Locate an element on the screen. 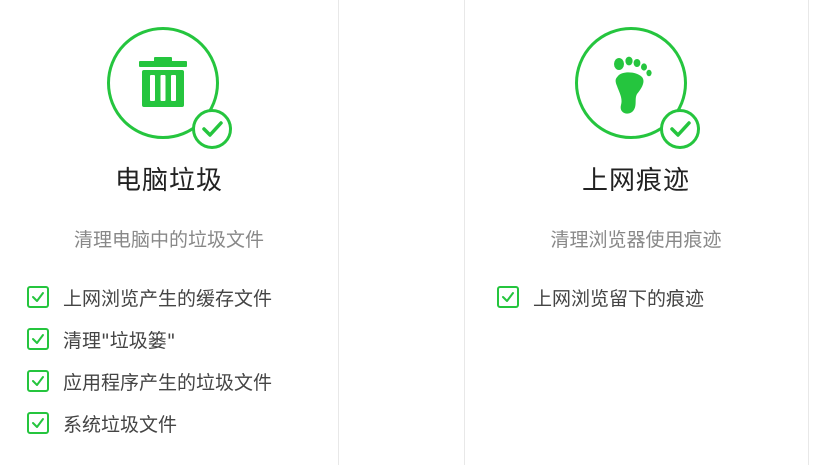 This screenshot has width=835, height=465. card-title: 电脑垃圾 is located at coordinates (168, 181).